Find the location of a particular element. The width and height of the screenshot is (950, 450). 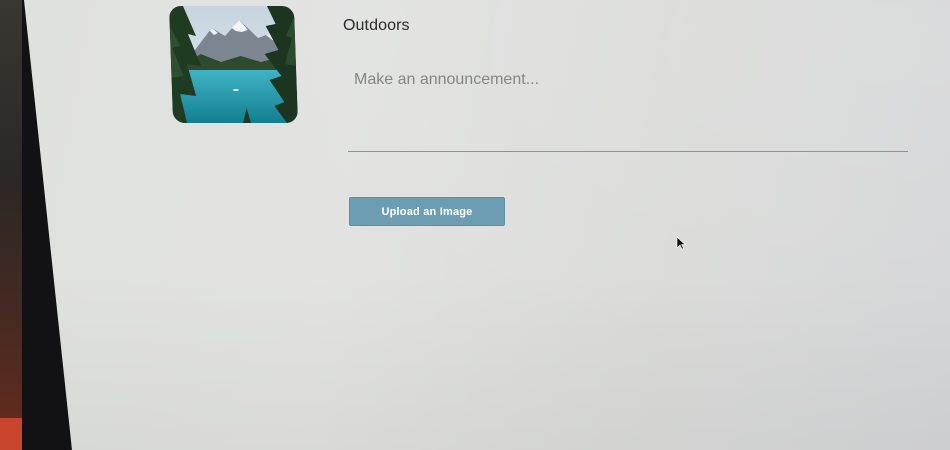

group-photo is located at coordinates (233, 64).